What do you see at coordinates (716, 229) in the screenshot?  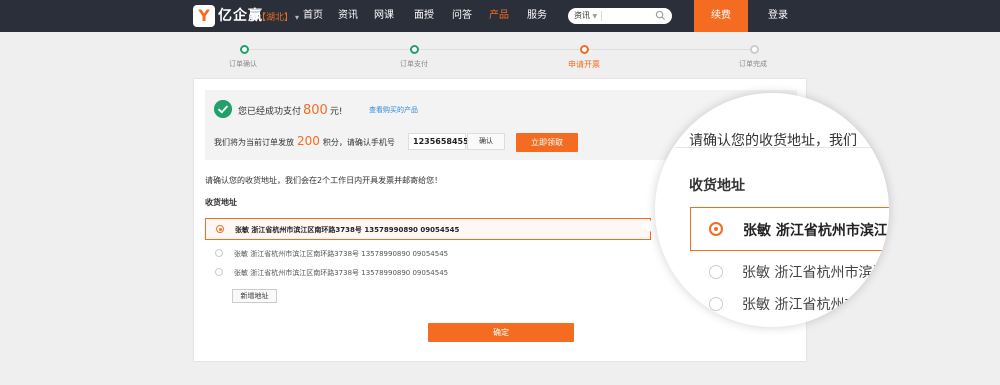 I see `zoomed-radio-selected` at bounding box center [716, 229].